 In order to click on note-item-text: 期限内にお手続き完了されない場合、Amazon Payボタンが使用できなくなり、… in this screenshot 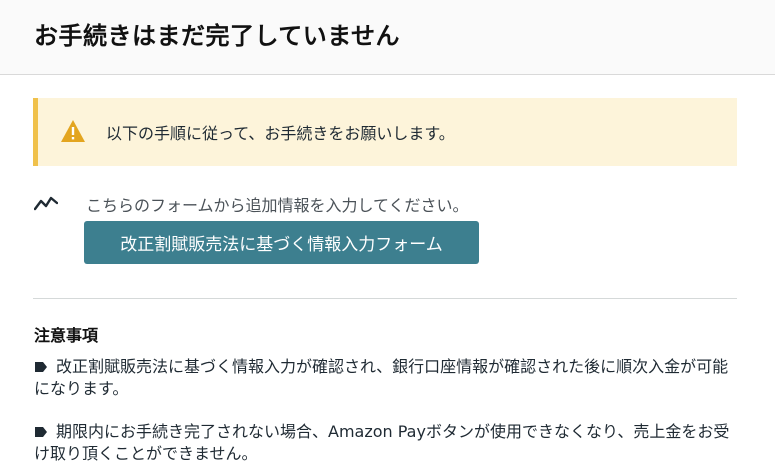, I will do `click(382, 442)`.